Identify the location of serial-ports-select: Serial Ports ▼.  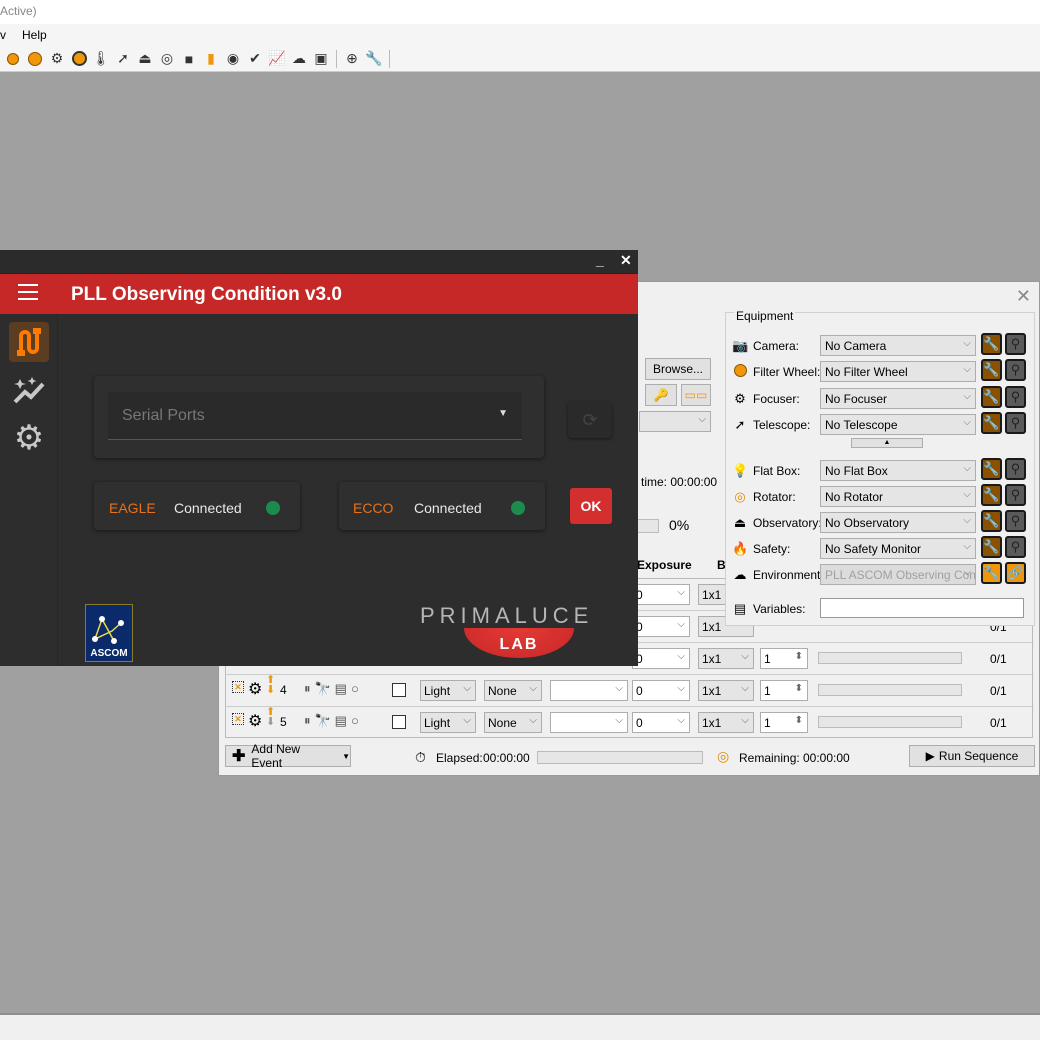
(315, 416).